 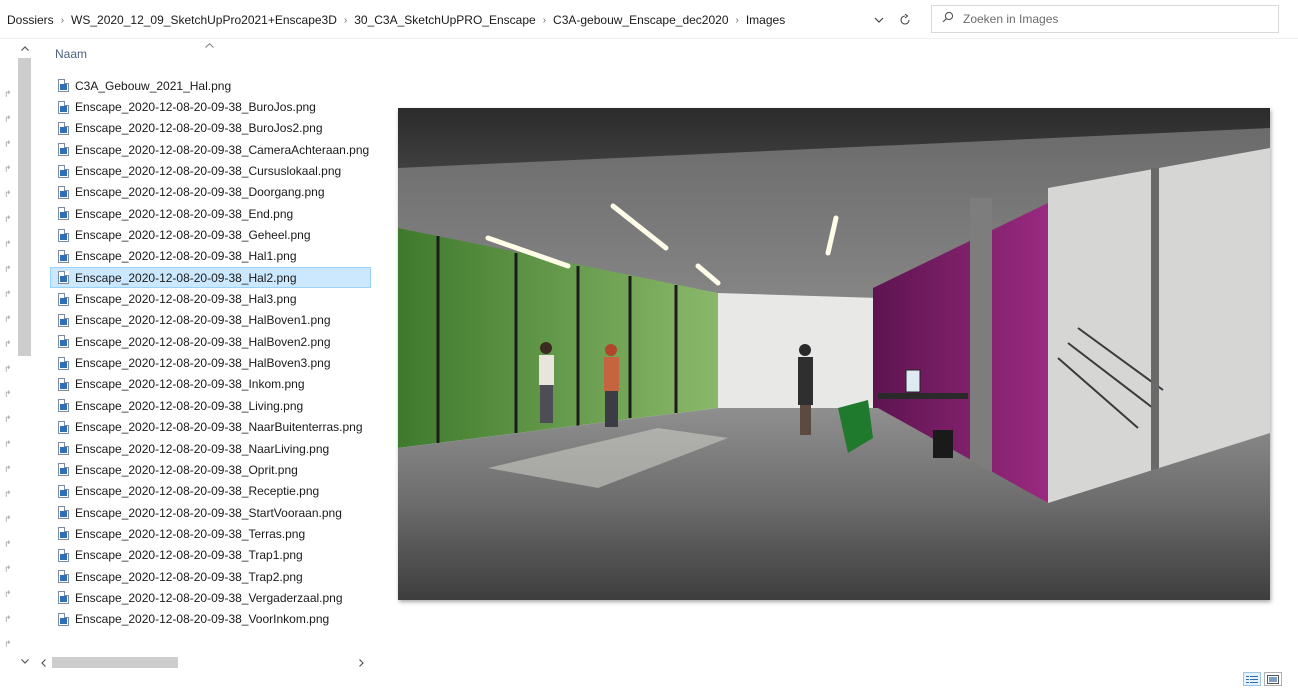 What do you see at coordinates (640, 20) in the screenshot?
I see `breadcrumb-item: C3A-gebouw_Enscape_dec2020` at bounding box center [640, 20].